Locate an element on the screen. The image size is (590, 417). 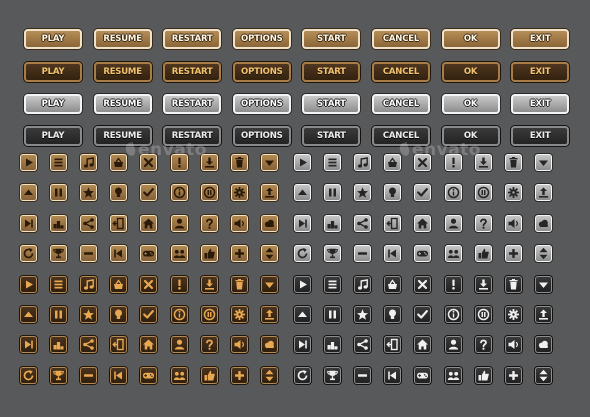
back-button-silver is located at coordinates (393, 254).